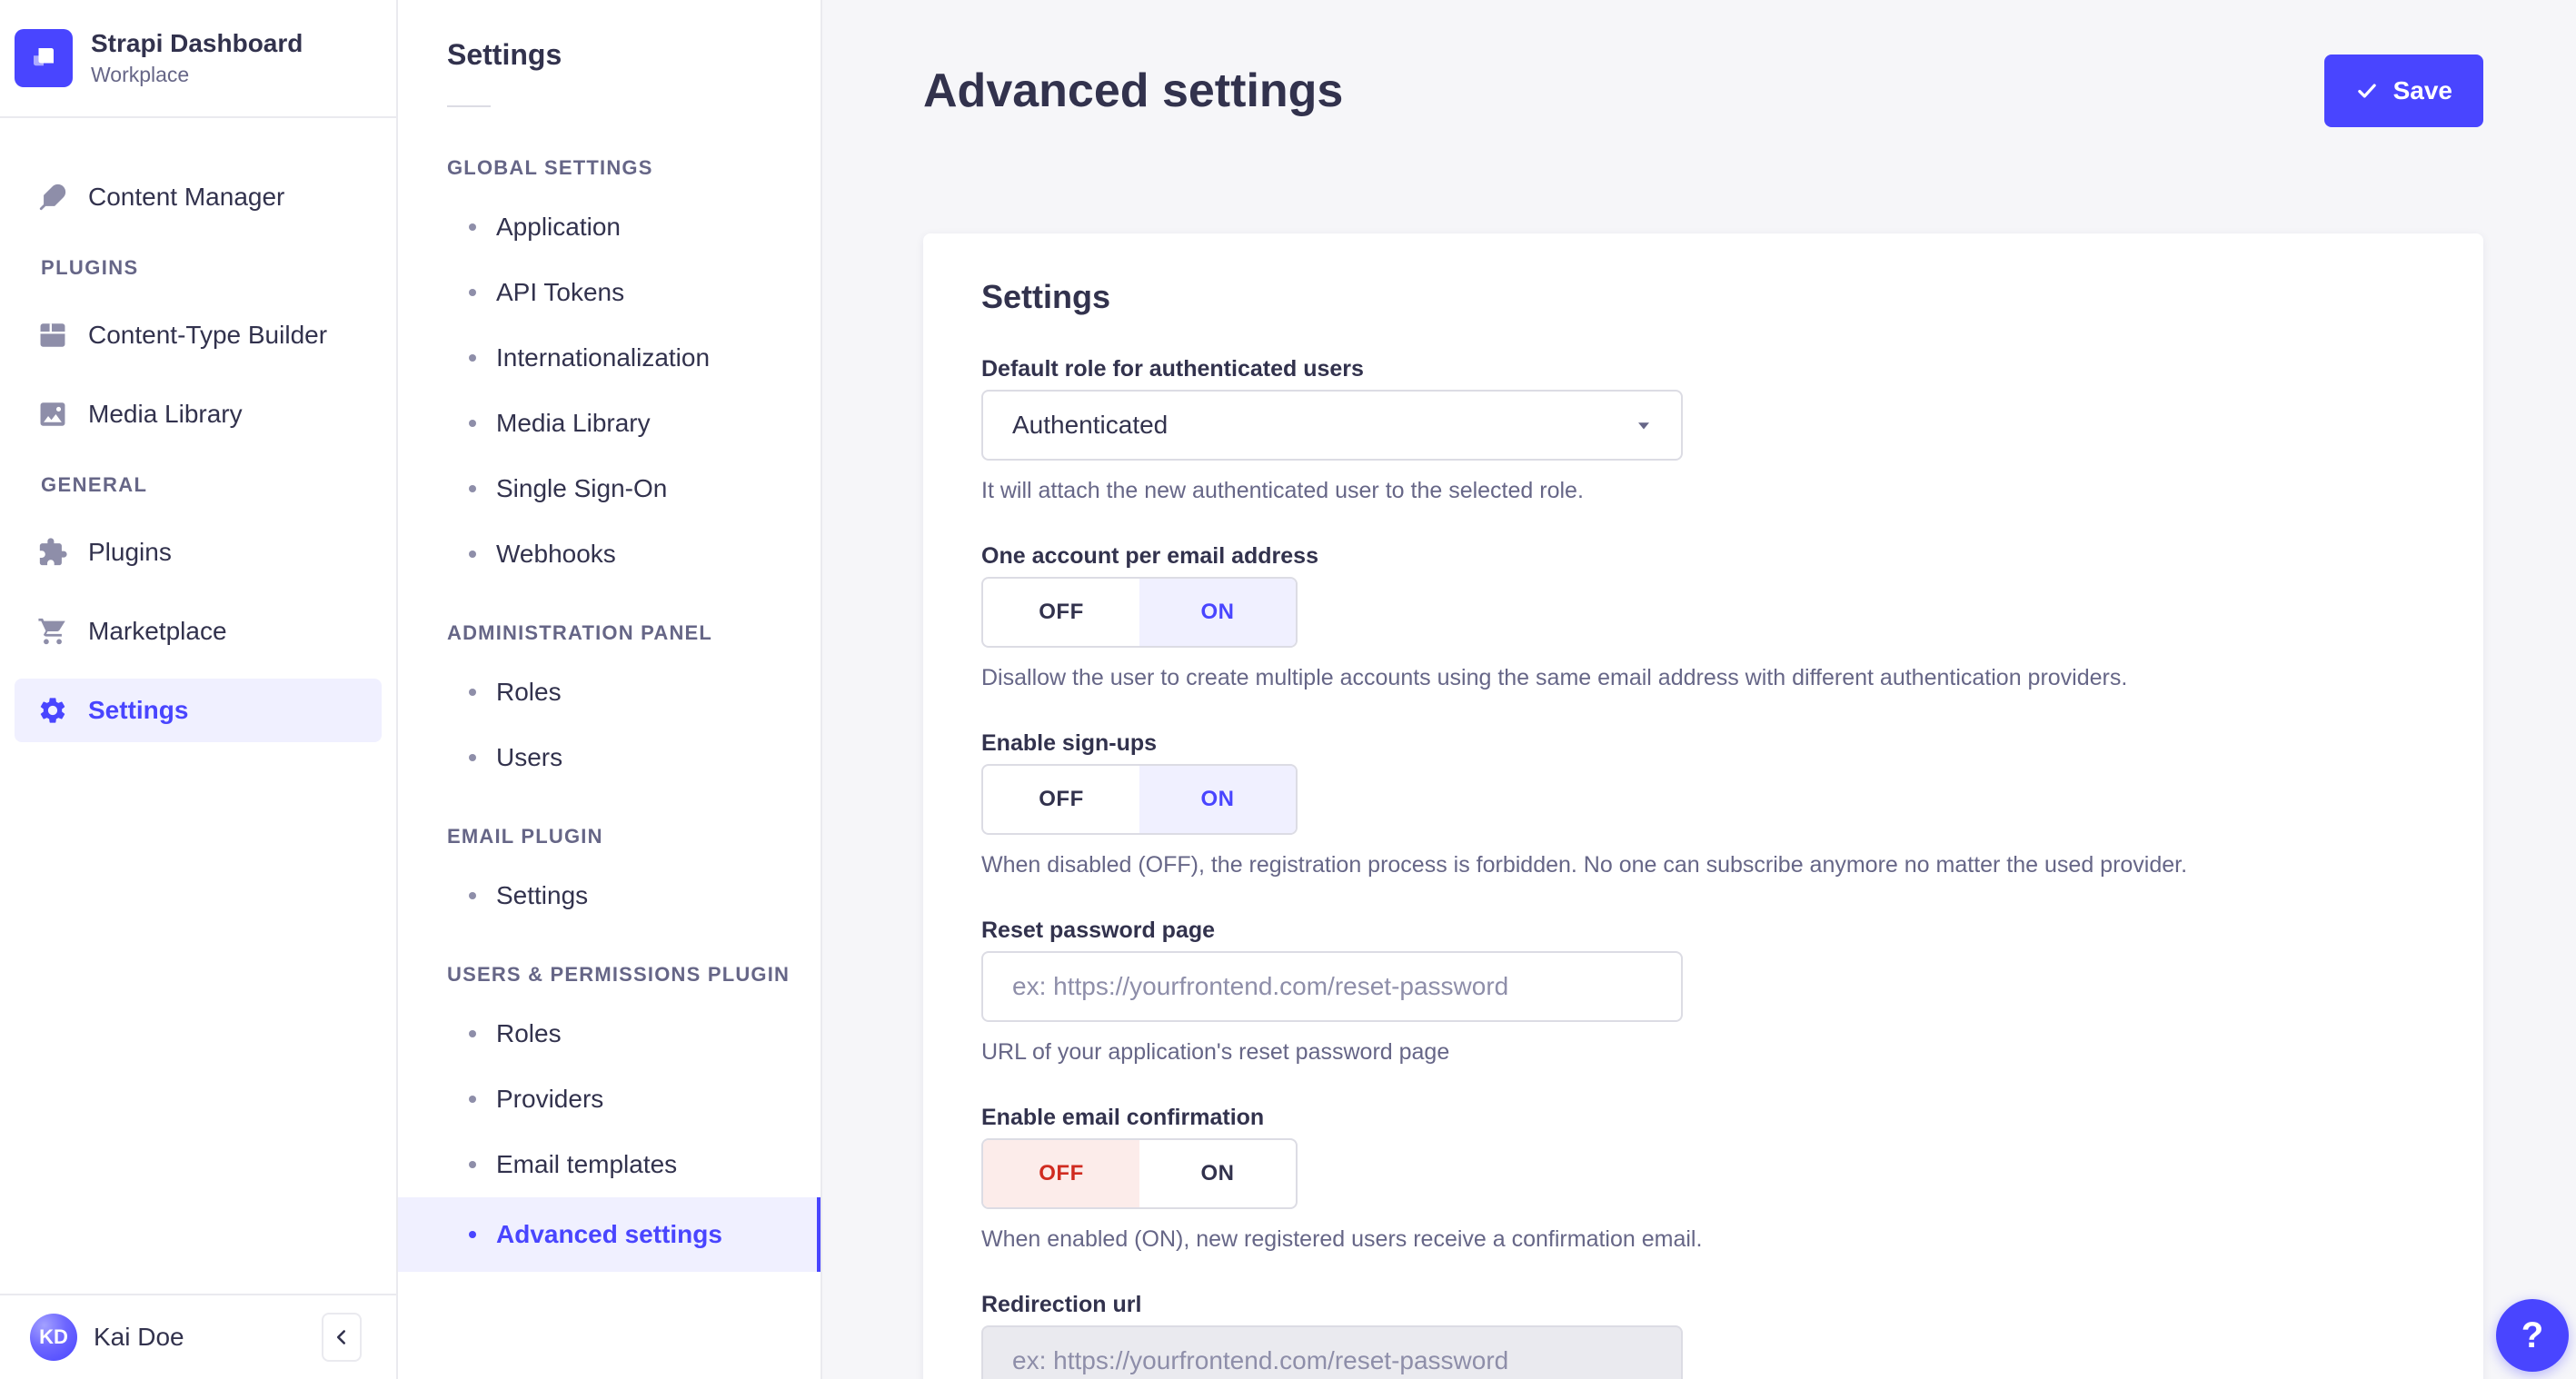 The height and width of the screenshot is (1379, 2576). I want to click on save-button-label: Save, so click(2422, 90).